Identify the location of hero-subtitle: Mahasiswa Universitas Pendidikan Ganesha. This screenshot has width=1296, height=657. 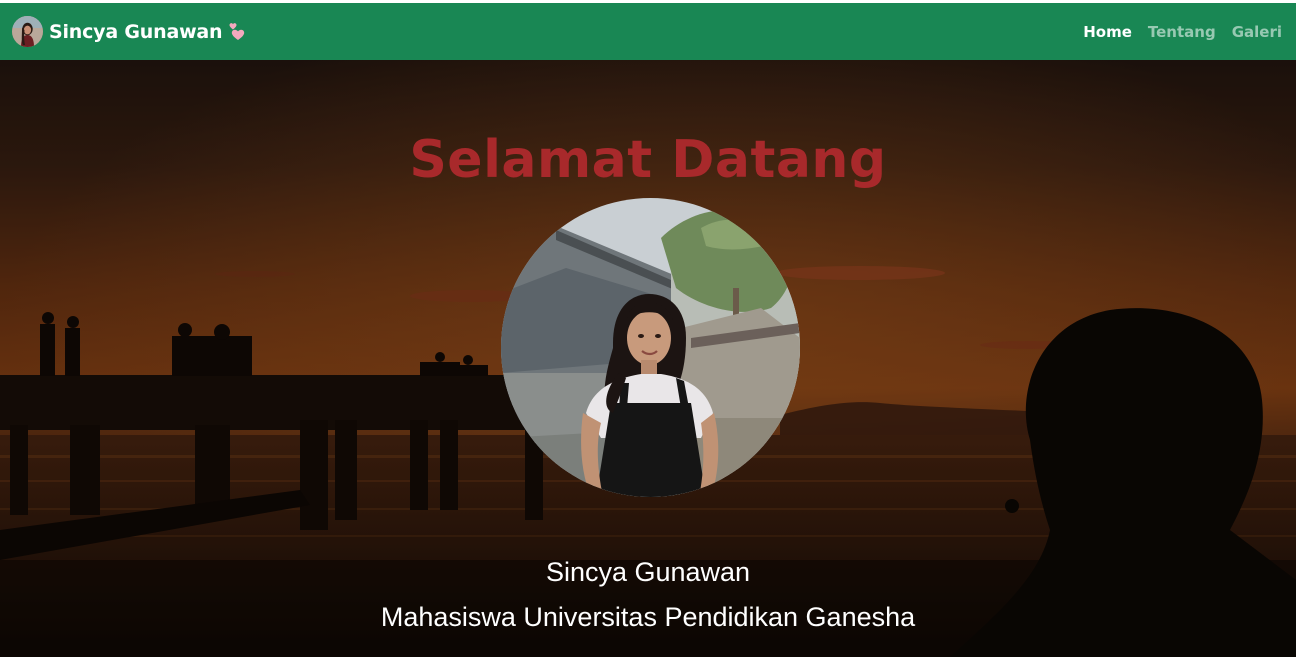
(648, 617).